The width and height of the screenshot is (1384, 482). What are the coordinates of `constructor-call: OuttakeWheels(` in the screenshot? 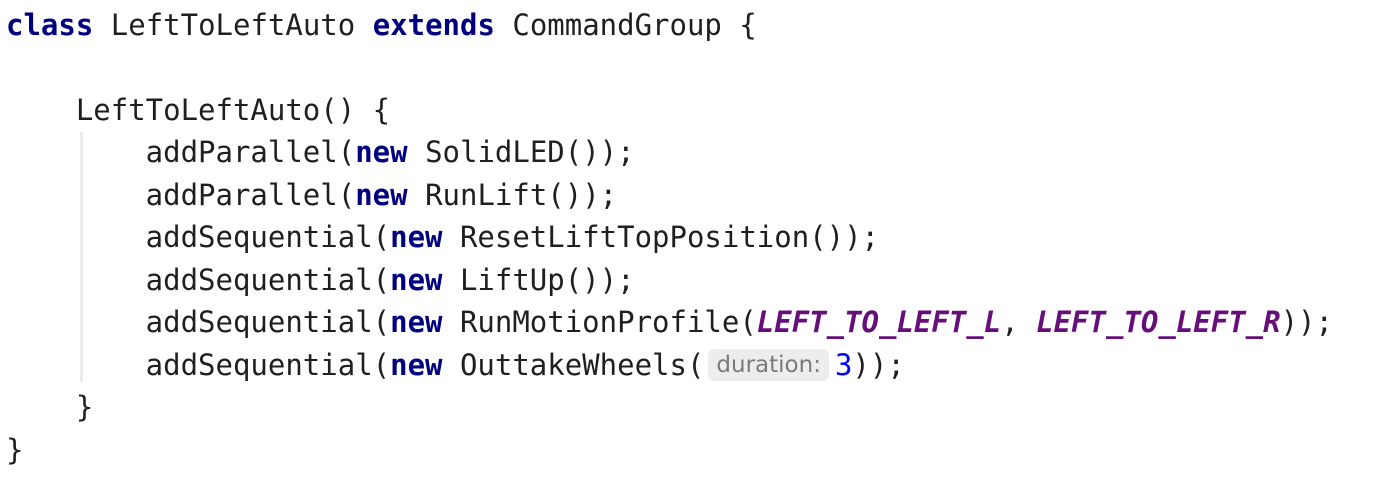 It's located at (582, 365).